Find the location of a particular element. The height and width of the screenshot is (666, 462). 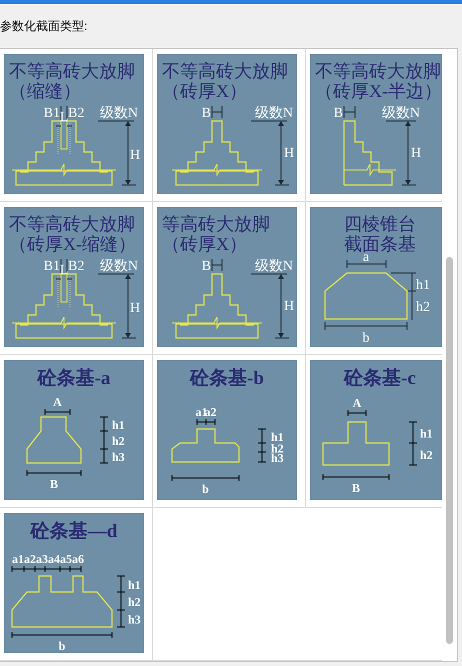

diagram-title: 截面条基 is located at coordinates (380, 244).